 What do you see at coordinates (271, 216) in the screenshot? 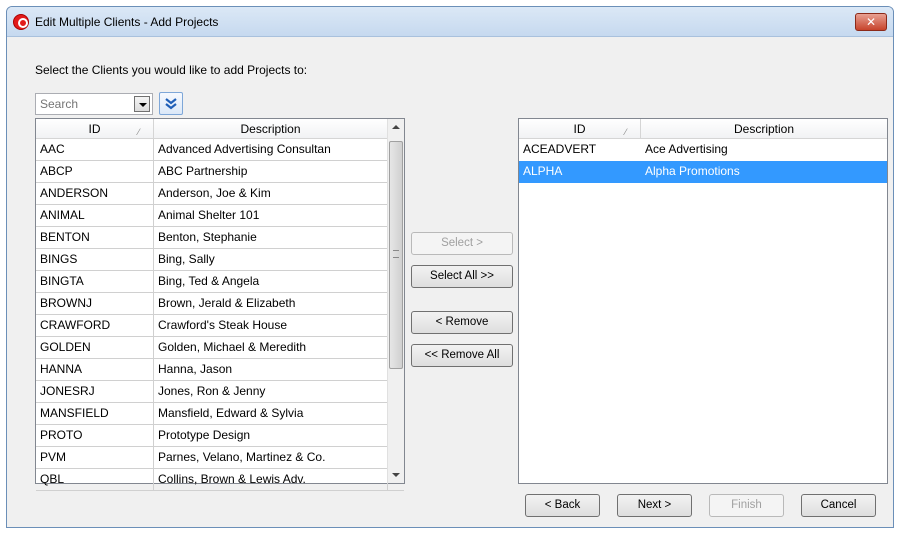
I see `cell-description: Animal Shelter 101` at bounding box center [271, 216].